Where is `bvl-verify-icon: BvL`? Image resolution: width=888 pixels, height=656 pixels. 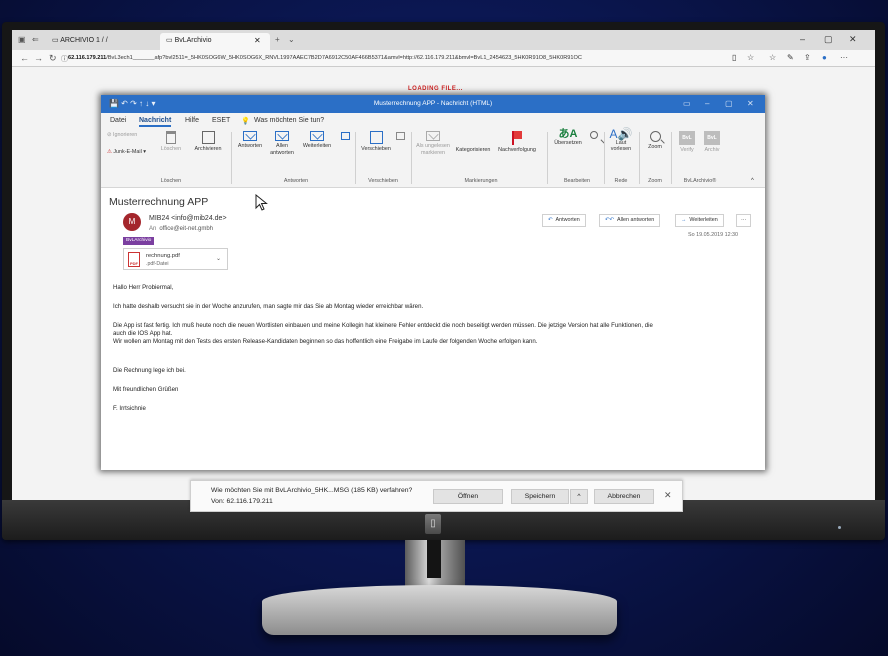 bvl-verify-icon: BvL is located at coordinates (687, 138).